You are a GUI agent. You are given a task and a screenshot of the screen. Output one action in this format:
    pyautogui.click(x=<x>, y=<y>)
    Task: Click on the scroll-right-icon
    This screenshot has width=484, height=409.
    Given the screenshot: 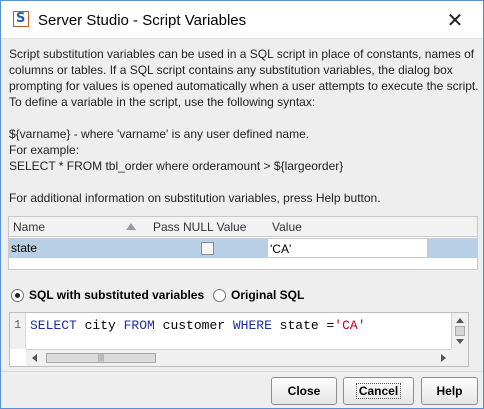 What is the action you would take?
    pyautogui.click(x=443, y=358)
    